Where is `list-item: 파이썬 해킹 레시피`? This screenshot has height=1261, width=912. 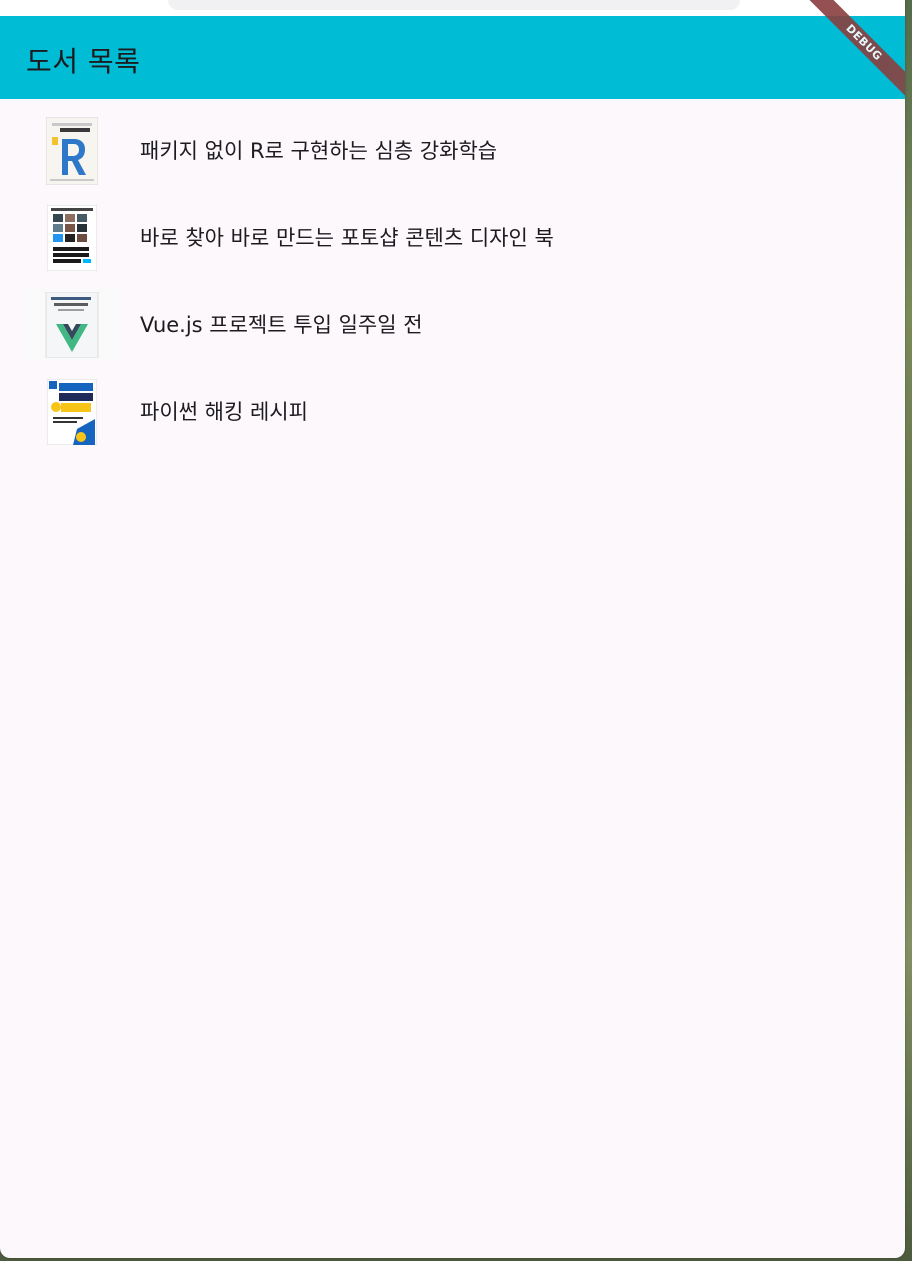 list-item: 파이썬 해킹 레시피 is located at coordinates (452, 404).